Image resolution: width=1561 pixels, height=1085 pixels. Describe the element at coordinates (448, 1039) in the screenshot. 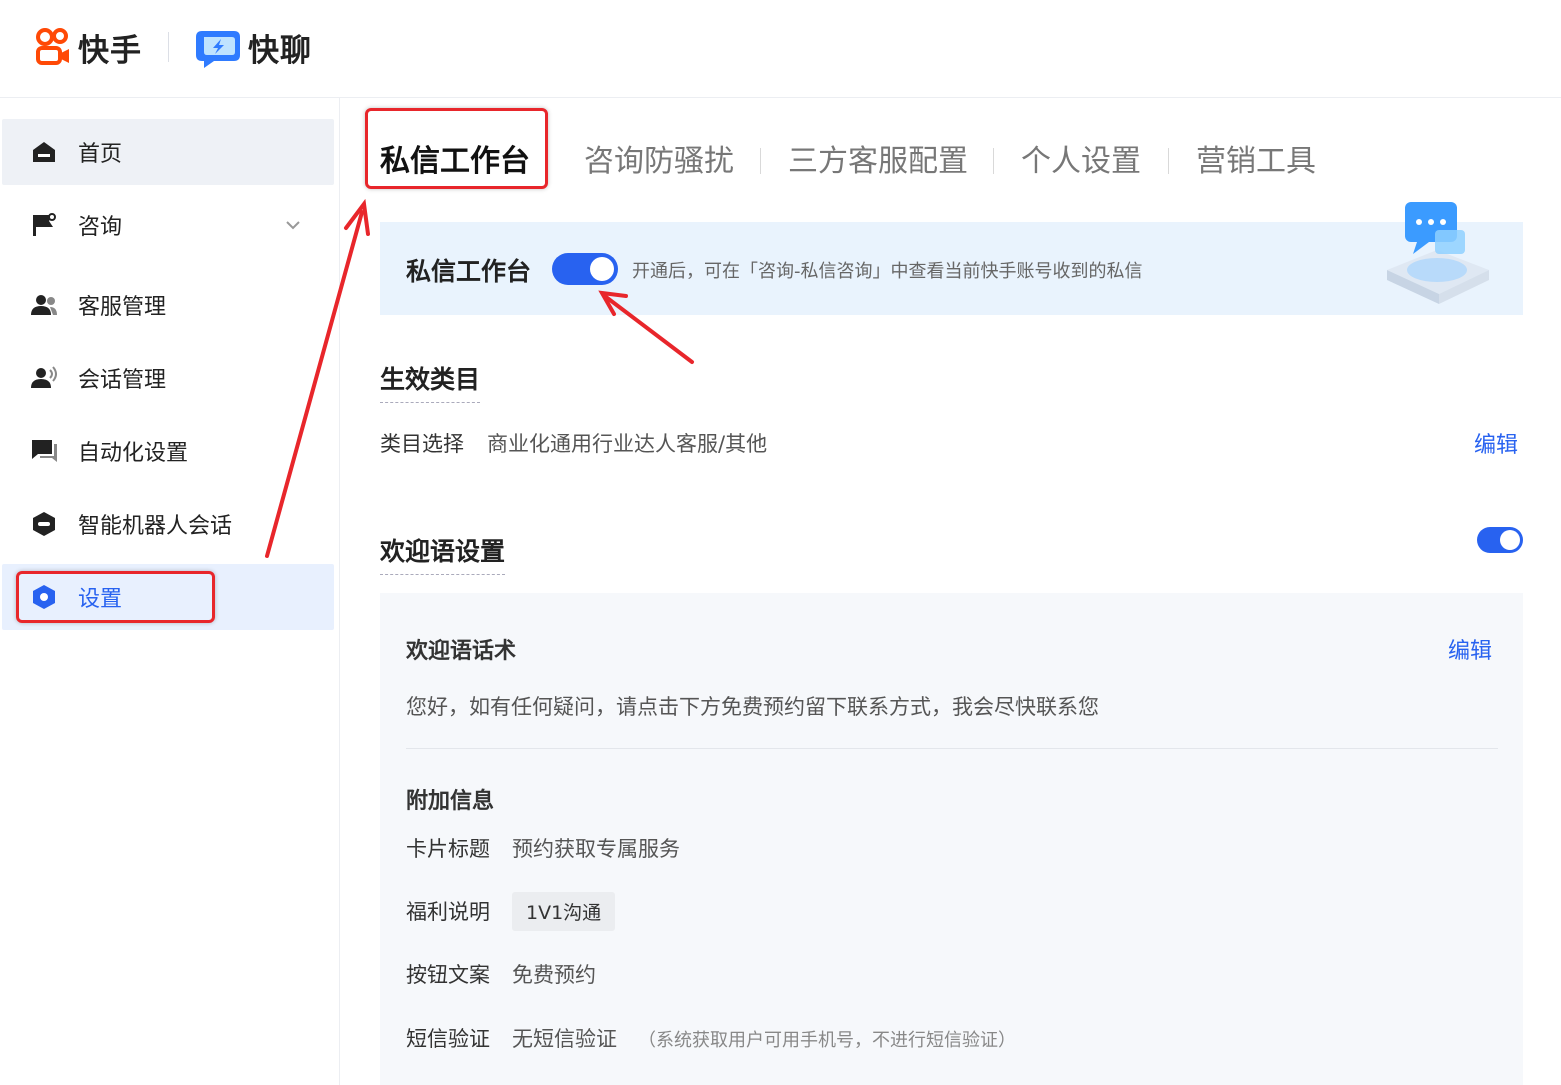

I see `sms-verify-label: 短信验证` at that location.